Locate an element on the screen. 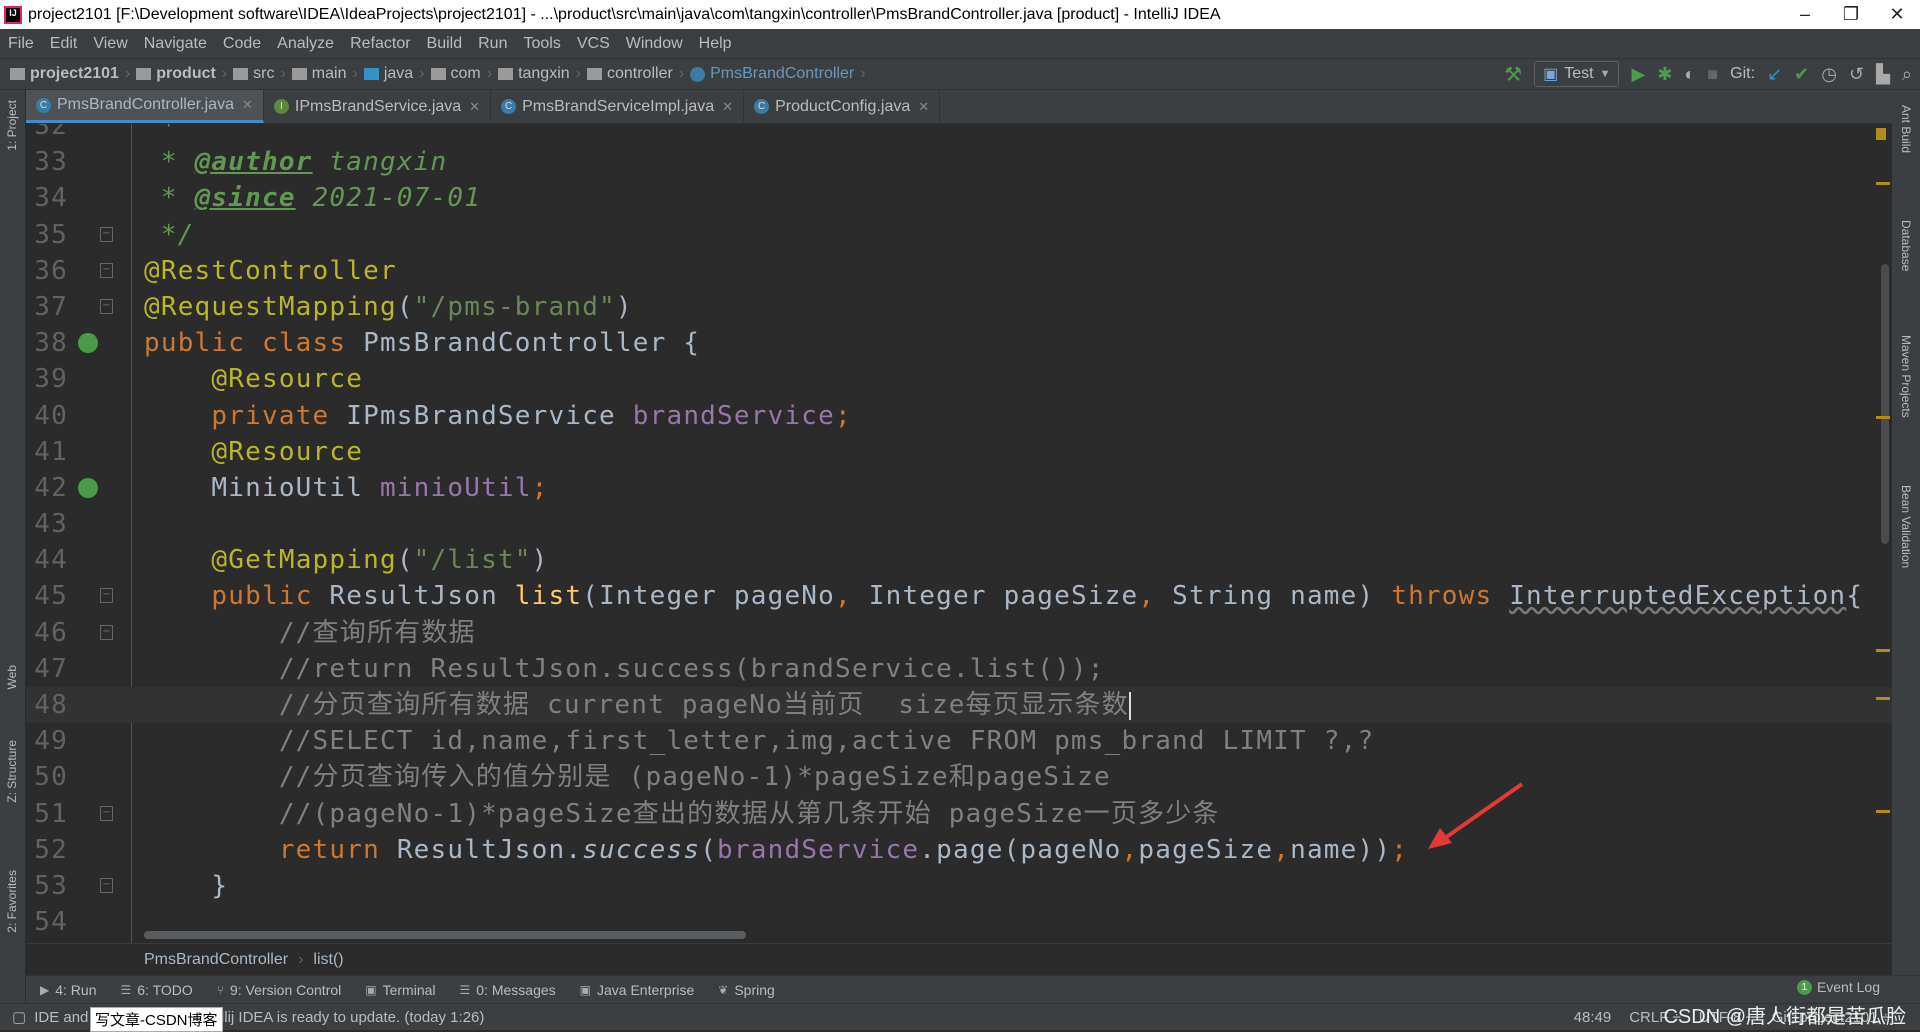 This screenshot has width=1920, height=1032. code-line: 34 * @since 2021-07-01 is located at coordinates (959, 198).